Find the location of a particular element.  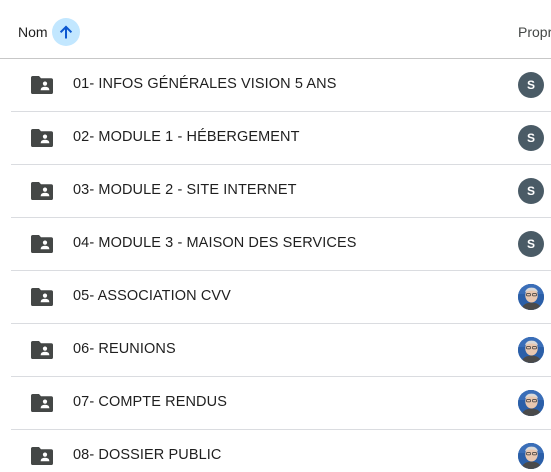

list-header: Nom Propriétaire is located at coordinates (275, 29).